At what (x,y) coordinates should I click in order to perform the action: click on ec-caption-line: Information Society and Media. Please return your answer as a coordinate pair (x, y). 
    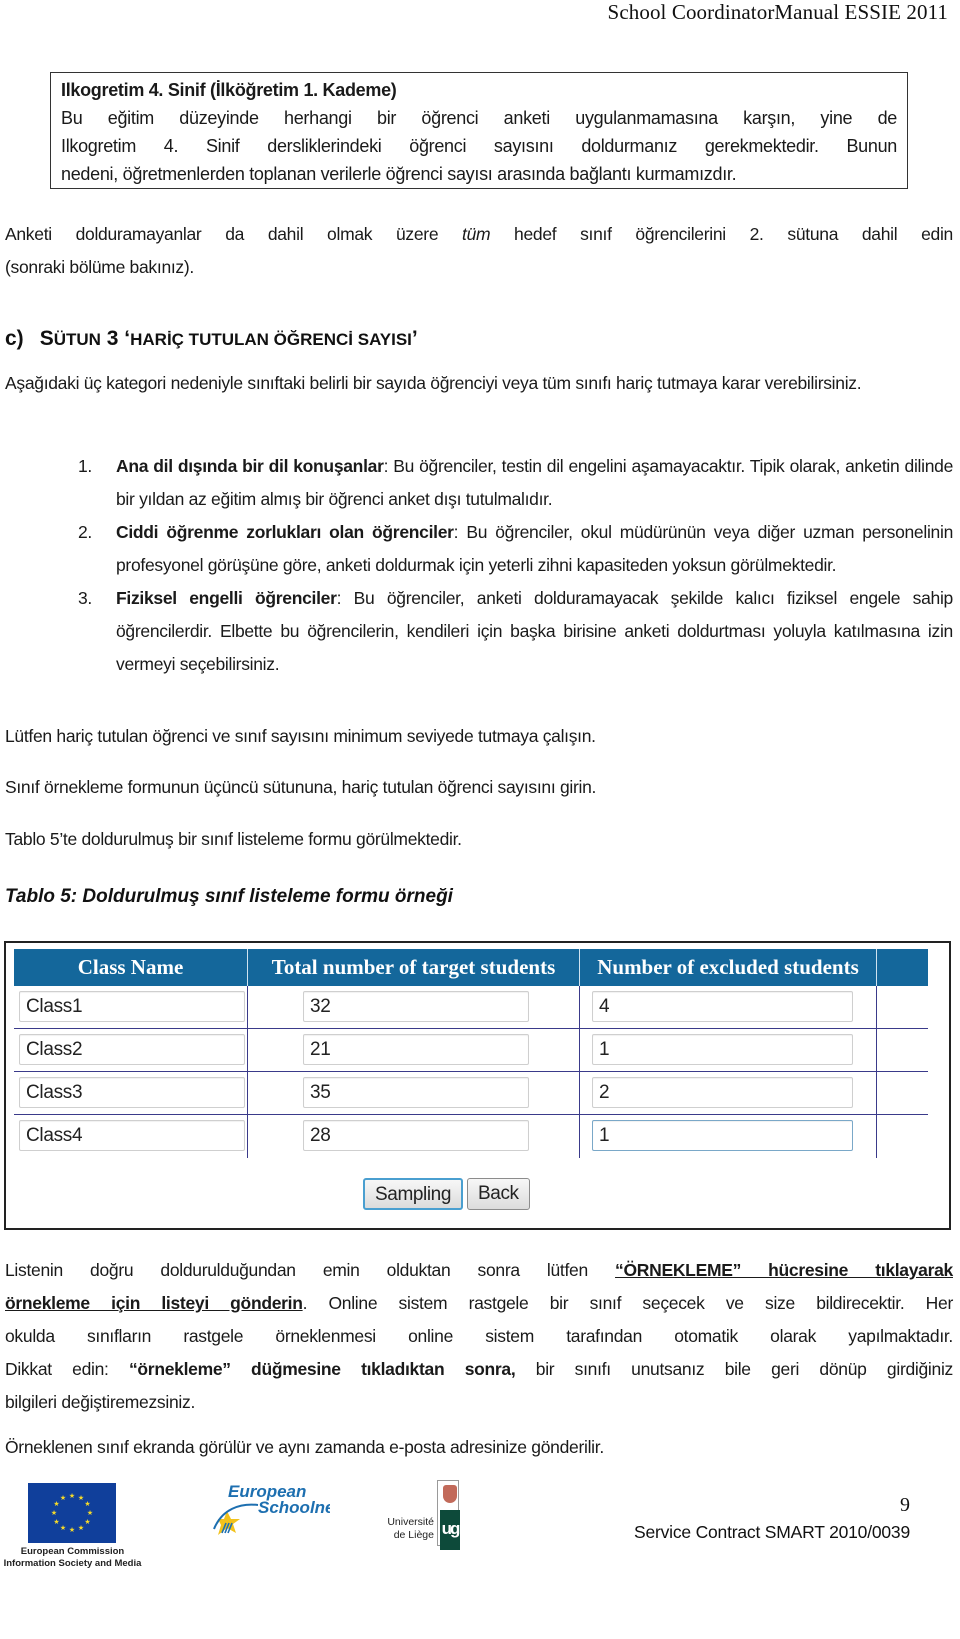
    Looking at the image, I should click on (72, 1563).